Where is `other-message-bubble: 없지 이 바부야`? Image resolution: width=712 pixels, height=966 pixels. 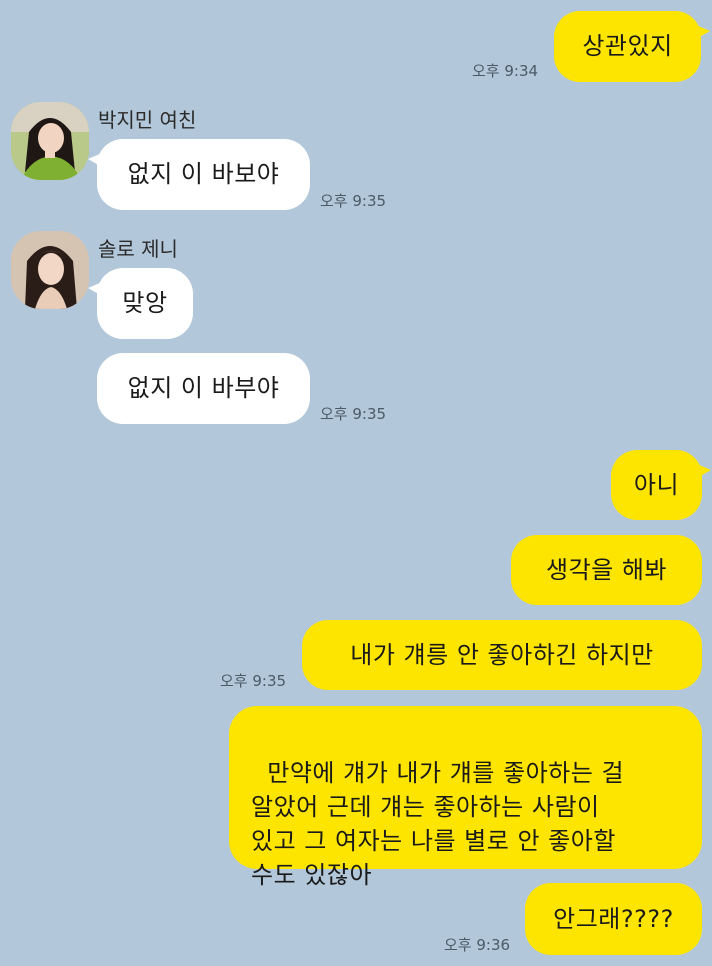
other-message-bubble: 없지 이 바부야 is located at coordinates (203, 388).